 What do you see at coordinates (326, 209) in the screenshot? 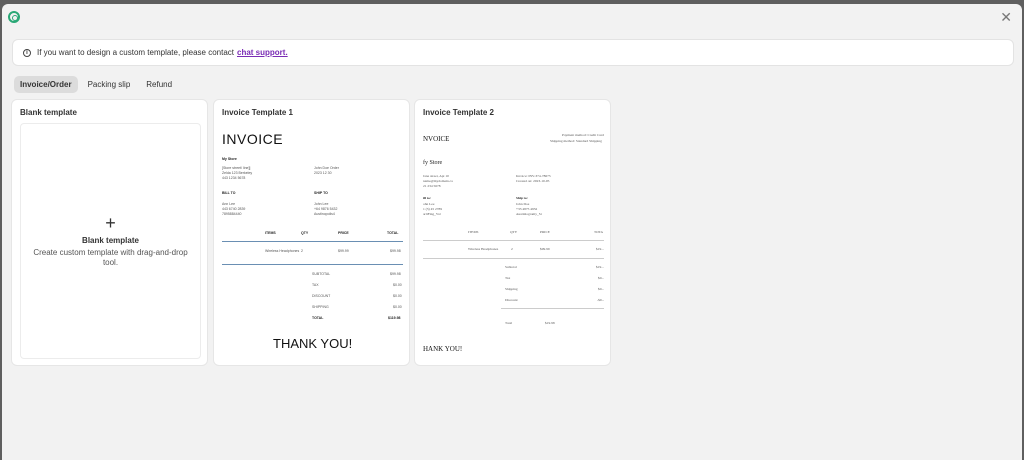
I see `ship-line: +64 9876 5432` at bounding box center [326, 209].